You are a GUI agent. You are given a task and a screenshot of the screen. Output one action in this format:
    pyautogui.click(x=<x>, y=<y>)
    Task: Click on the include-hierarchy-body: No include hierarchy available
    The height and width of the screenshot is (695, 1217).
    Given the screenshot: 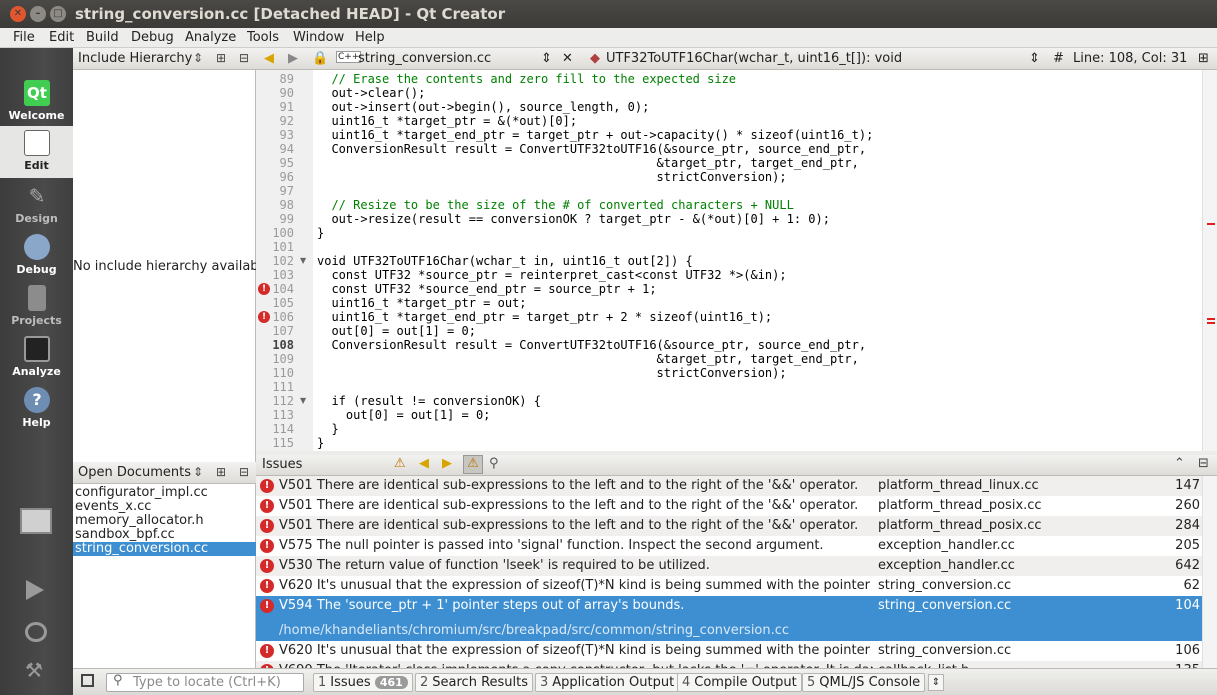 What is the action you would take?
    pyautogui.click(x=171, y=266)
    